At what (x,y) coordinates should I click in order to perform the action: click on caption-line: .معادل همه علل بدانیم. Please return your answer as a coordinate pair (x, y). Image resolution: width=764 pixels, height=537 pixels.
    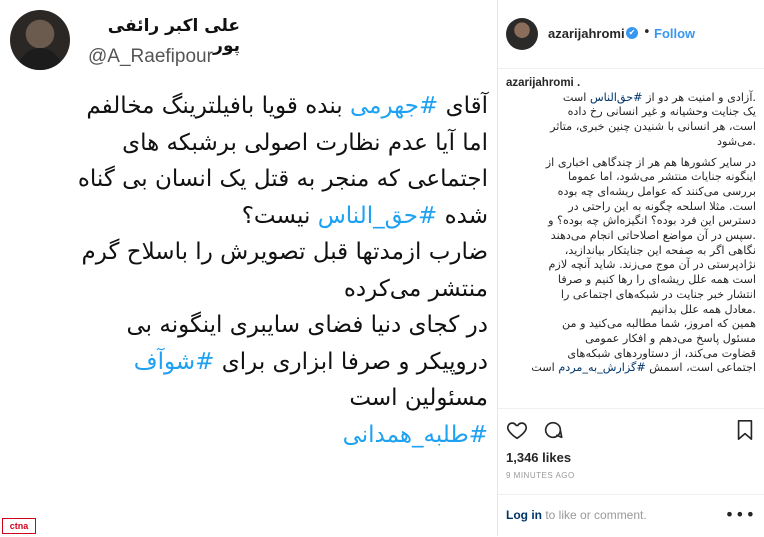
    Looking at the image, I should click on (631, 310).